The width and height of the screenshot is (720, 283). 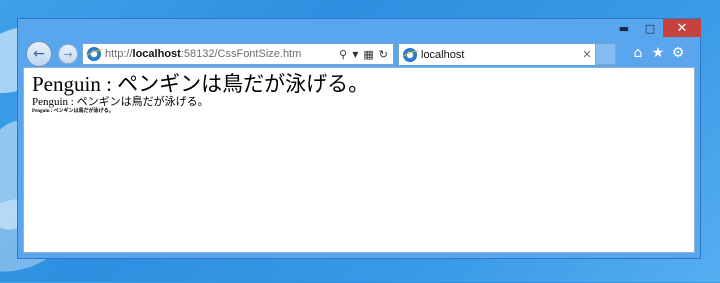 What do you see at coordinates (606, 54) in the screenshot?
I see `new-tab-button` at bounding box center [606, 54].